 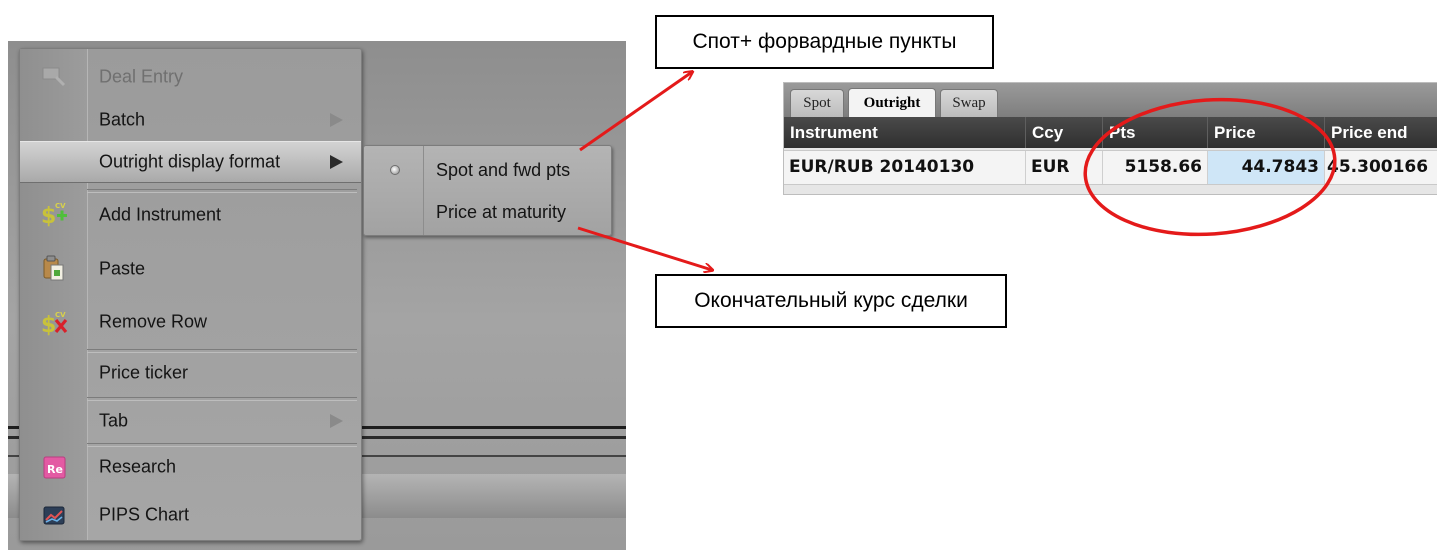 I want to click on menu-item-label: Remove Row, so click(x=153, y=321).